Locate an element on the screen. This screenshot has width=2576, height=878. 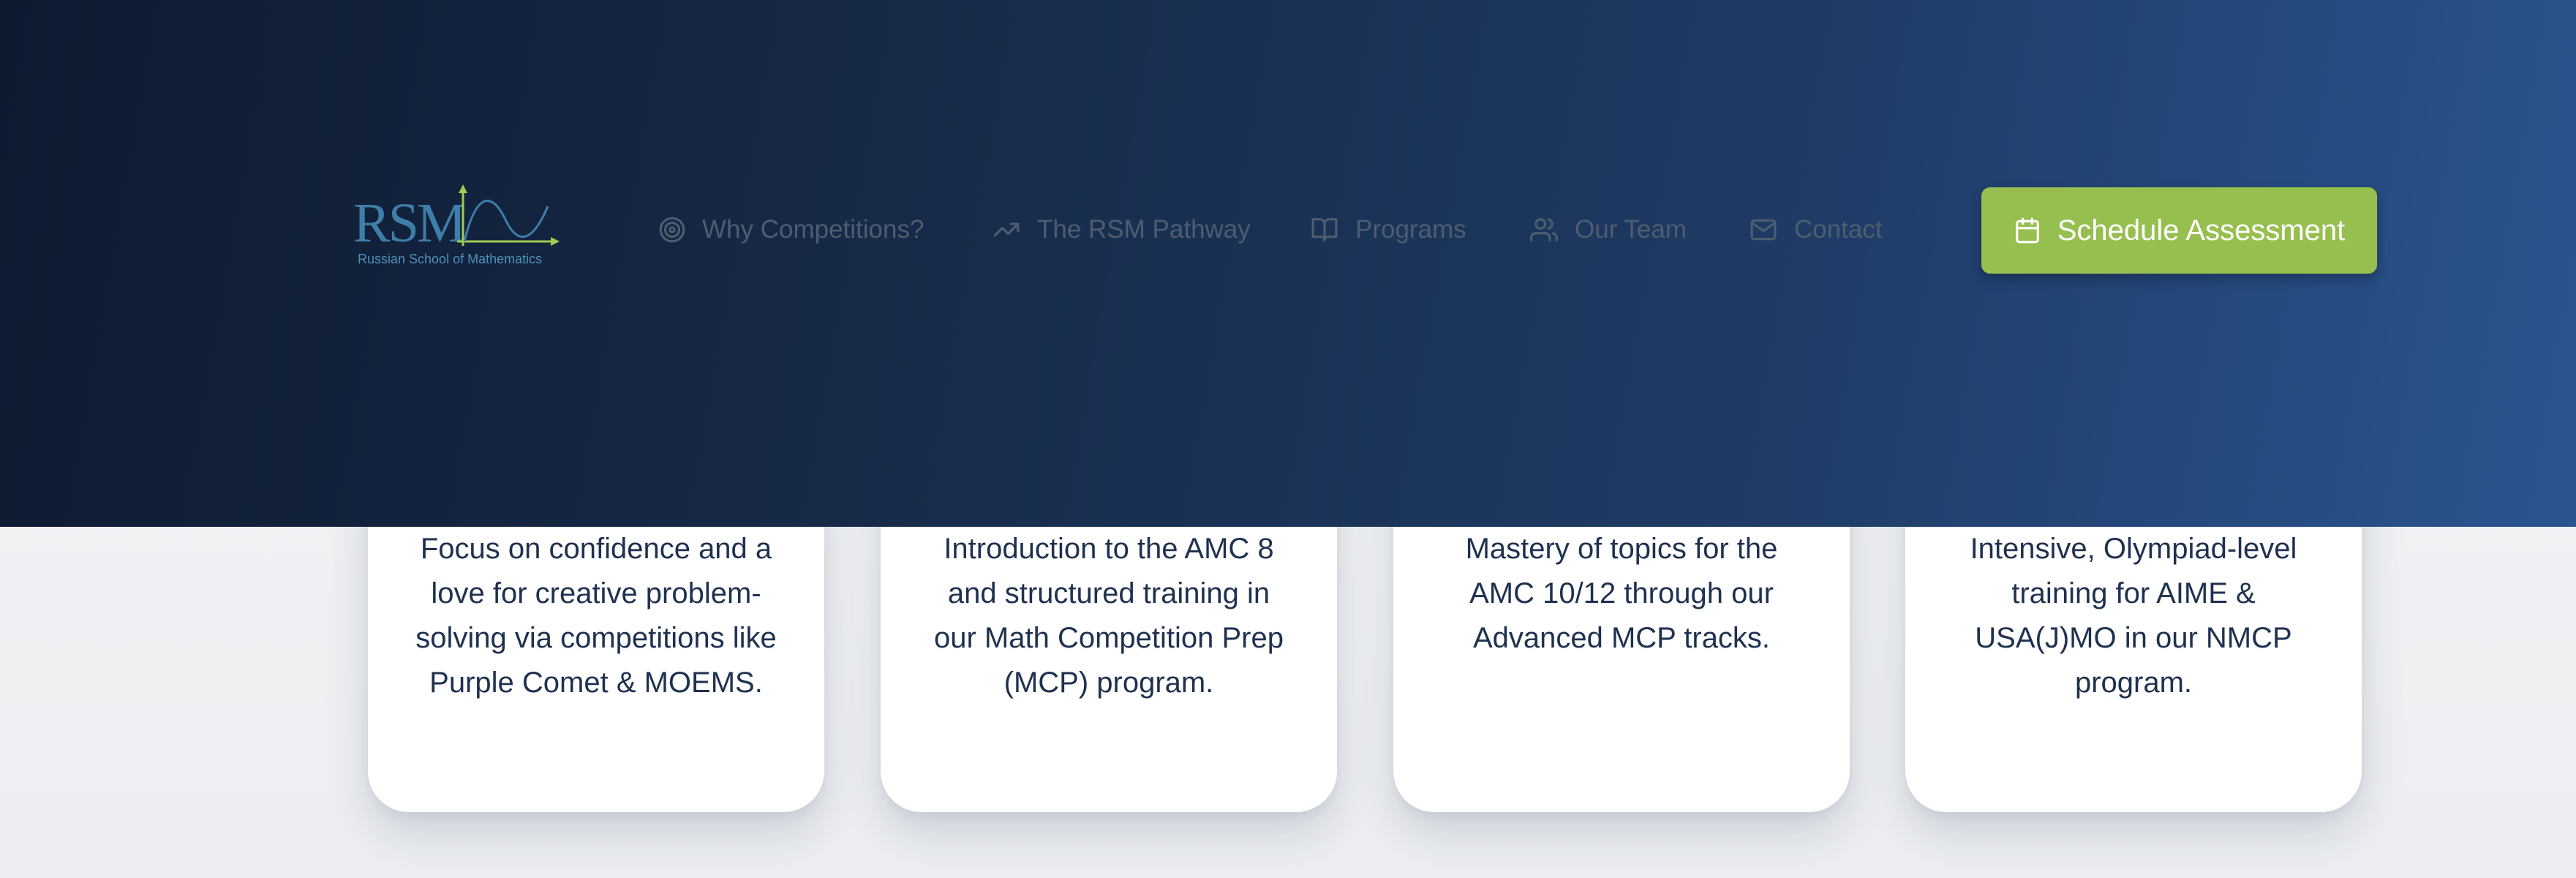
users-icon is located at coordinates (1544, 229).